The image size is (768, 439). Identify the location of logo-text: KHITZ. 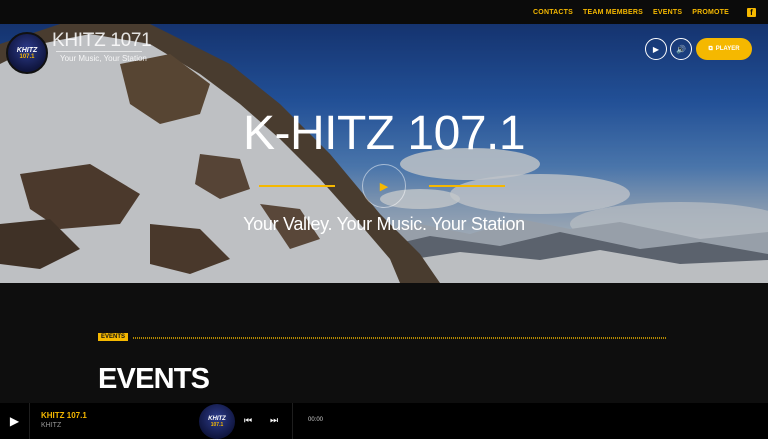
(27, 50).